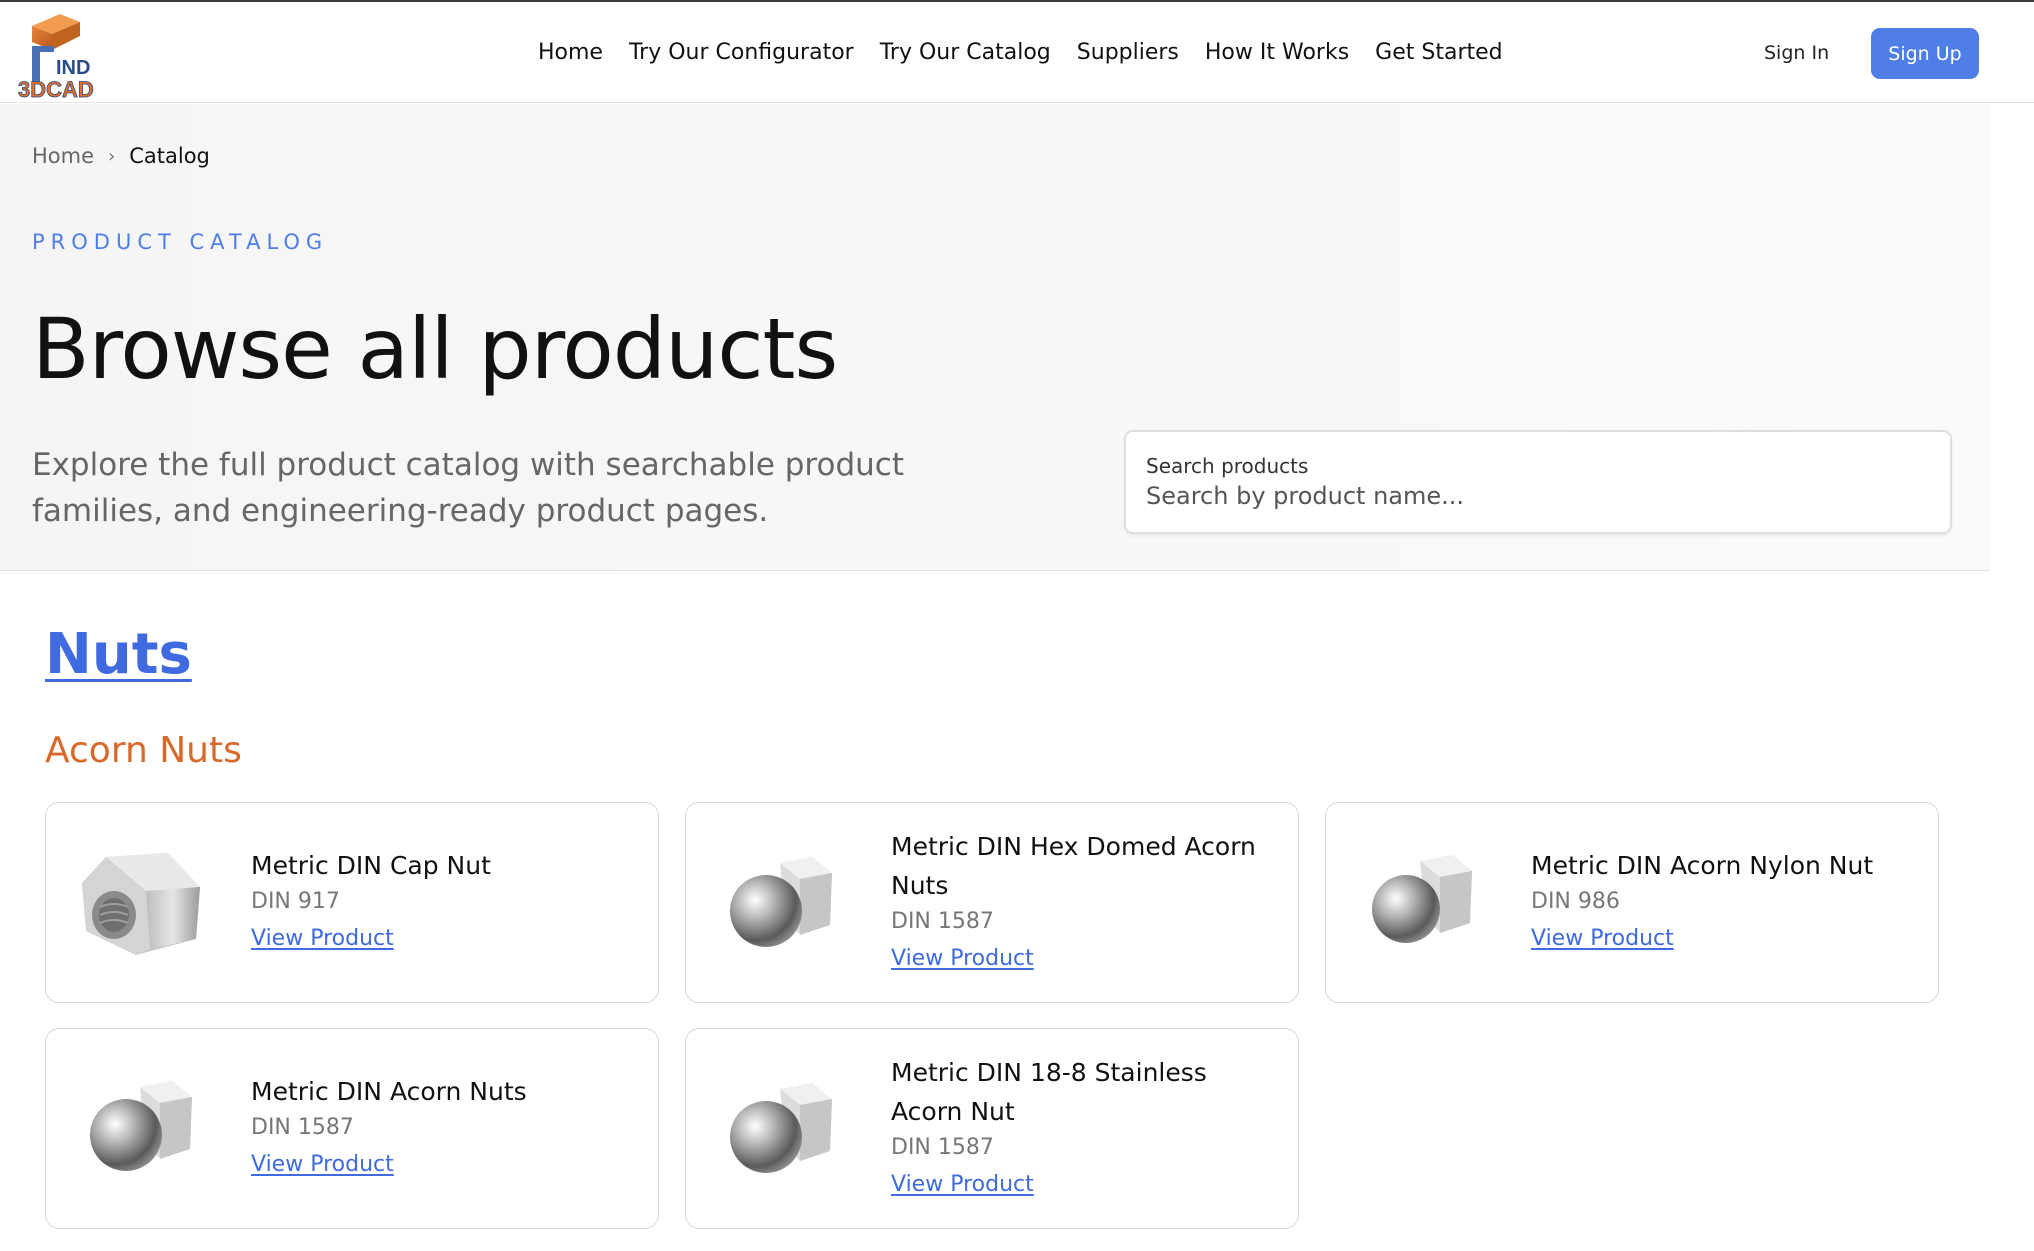 This screenshot has height=1251, width=2034. Describe the element at coordinates (1227, 466) in the screenshot. I see `search-label: Search products` at that location.